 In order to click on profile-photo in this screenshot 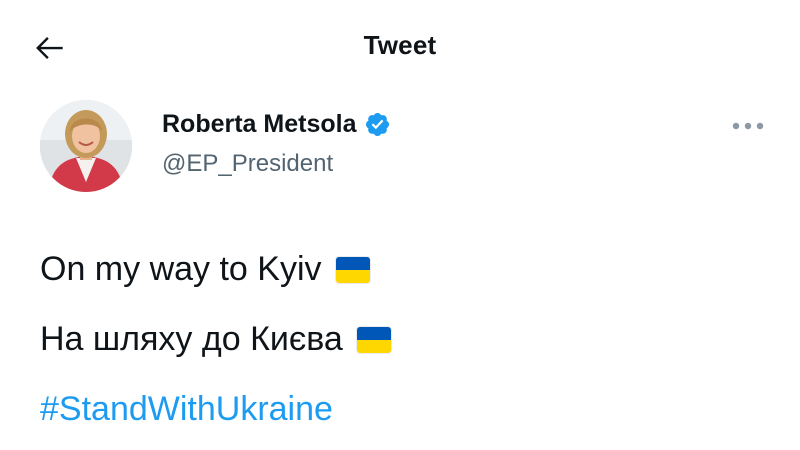, I will do `click(86, 146)`.